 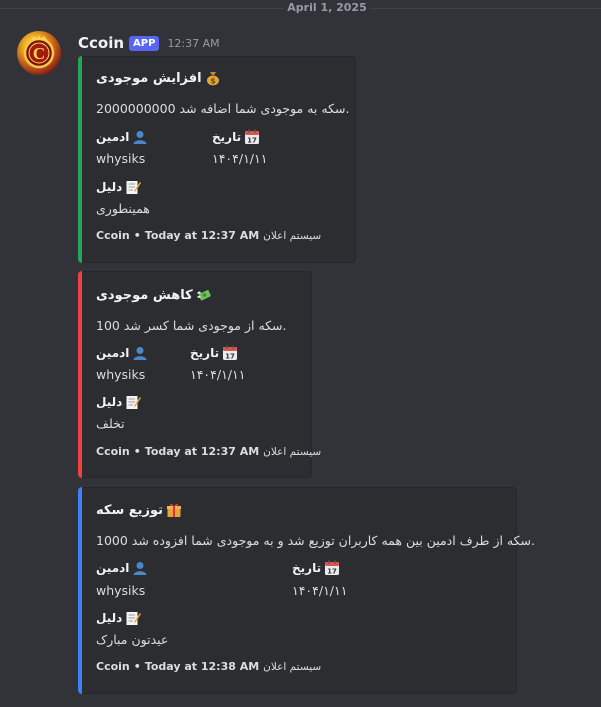 What do you see at coordinates (101, 43) in the screenshot?
I see `username: Ccoin` at bounding box center [101, 43].